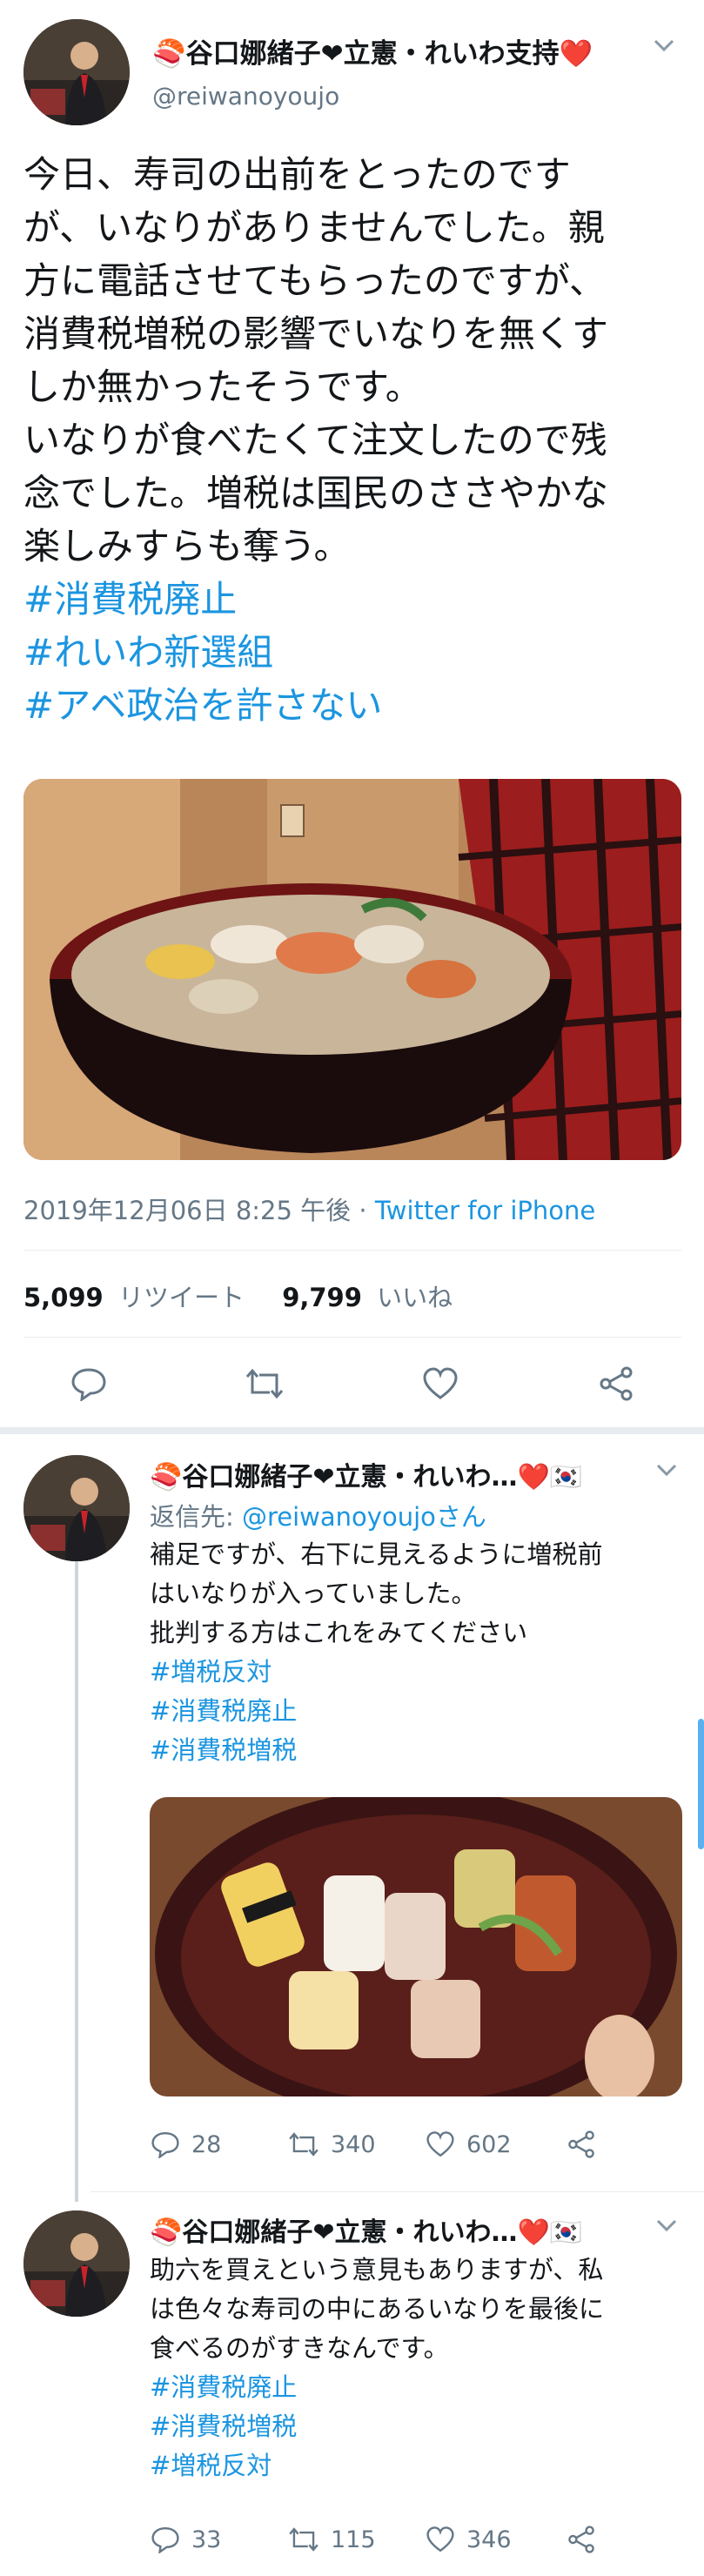  What do you see at coordinates (187, 546) in the screenshot?
I see `body-line: 楽しみすらも奪う。` at bounding box center [187, 546].